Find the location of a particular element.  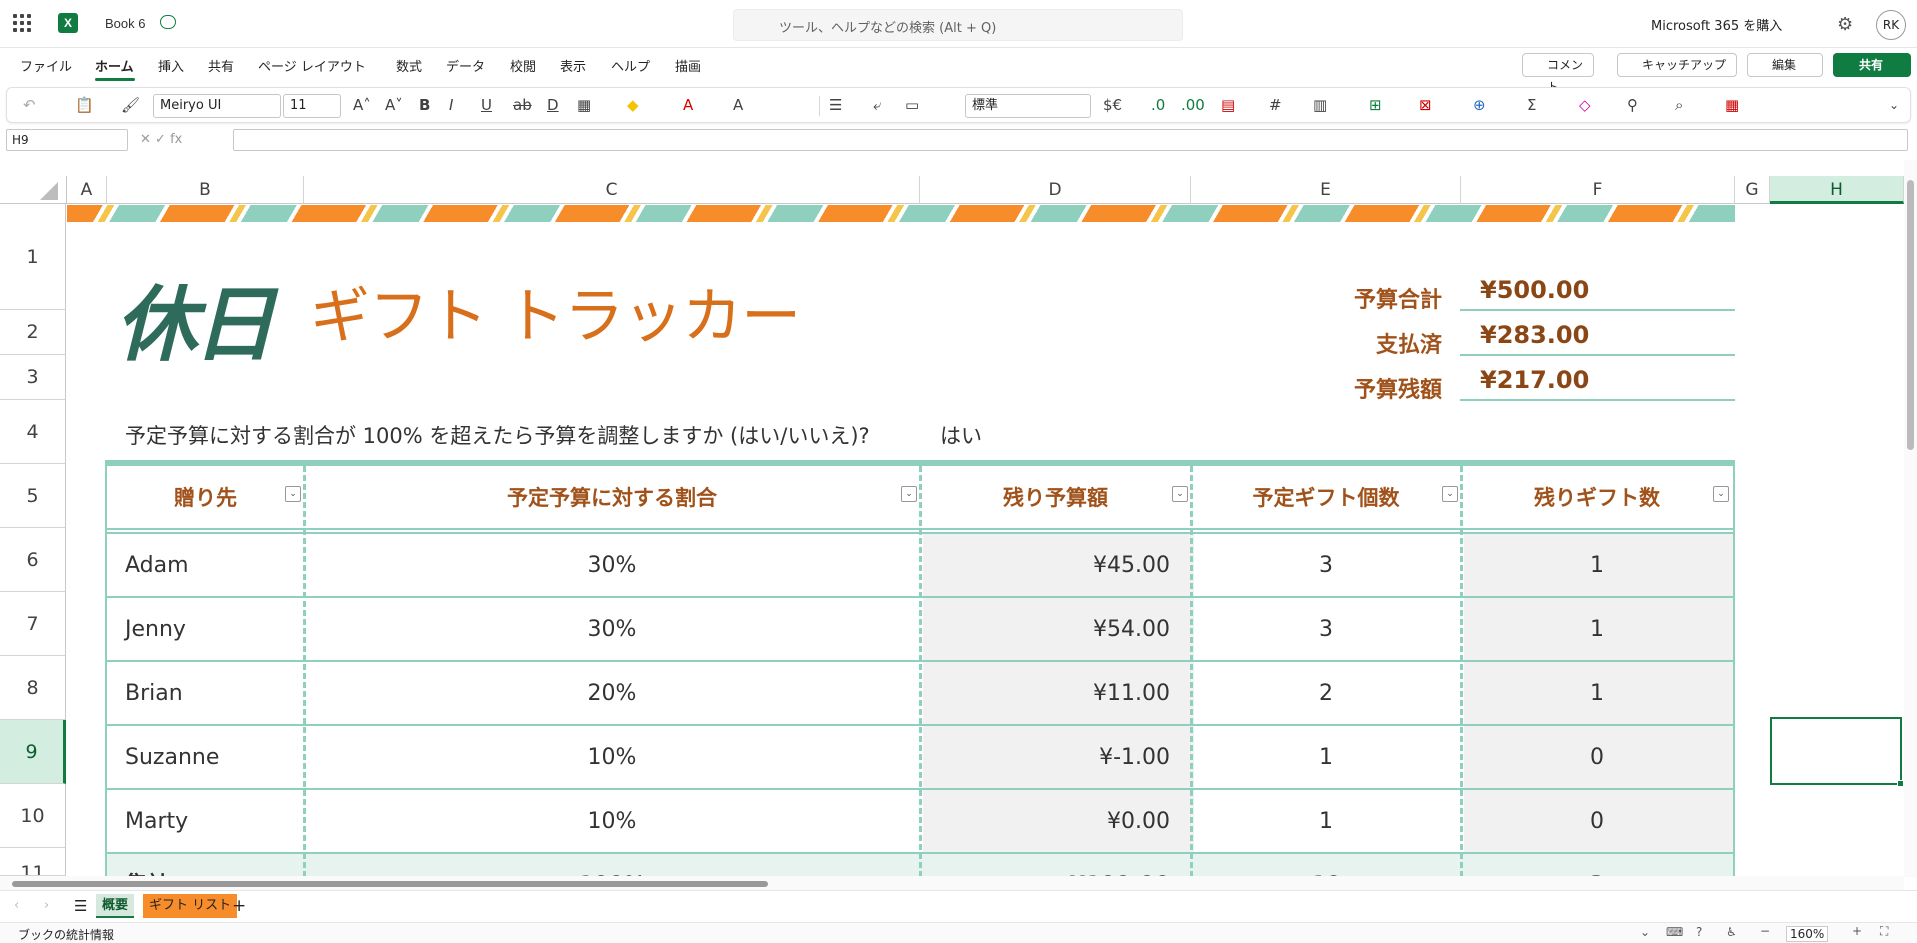

name-box: H9 is located at coordinates (67, 140).